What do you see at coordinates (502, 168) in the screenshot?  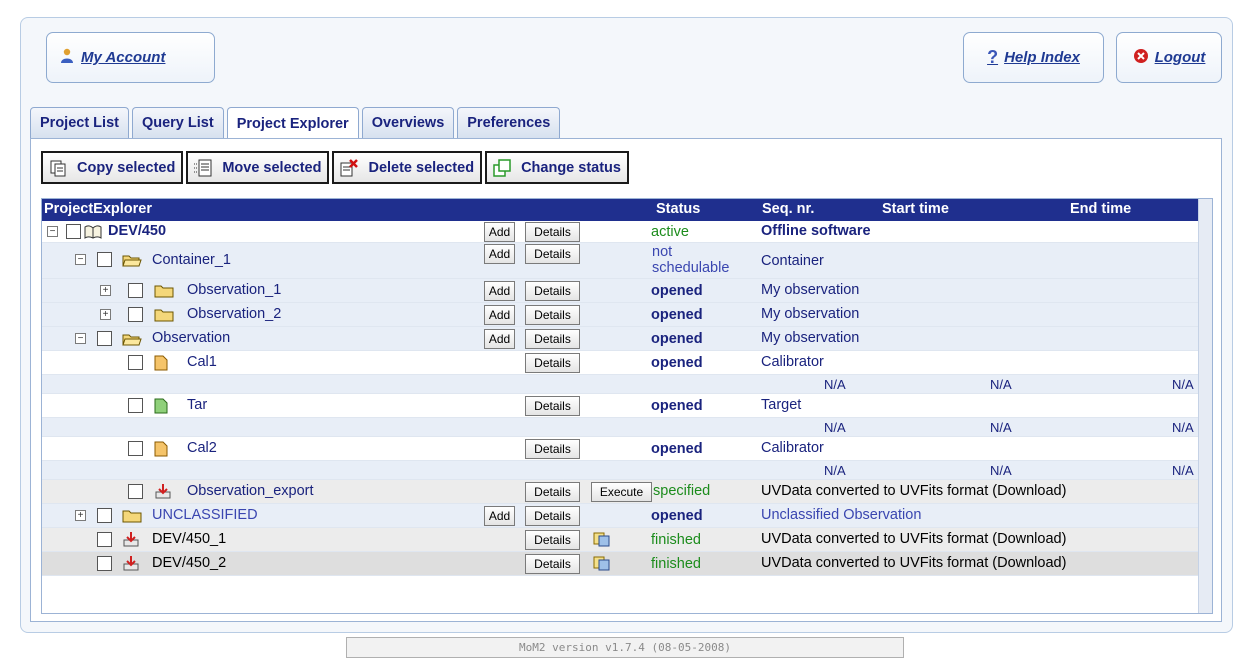 I see `change-status-icon` at bounding box center [502, 168].